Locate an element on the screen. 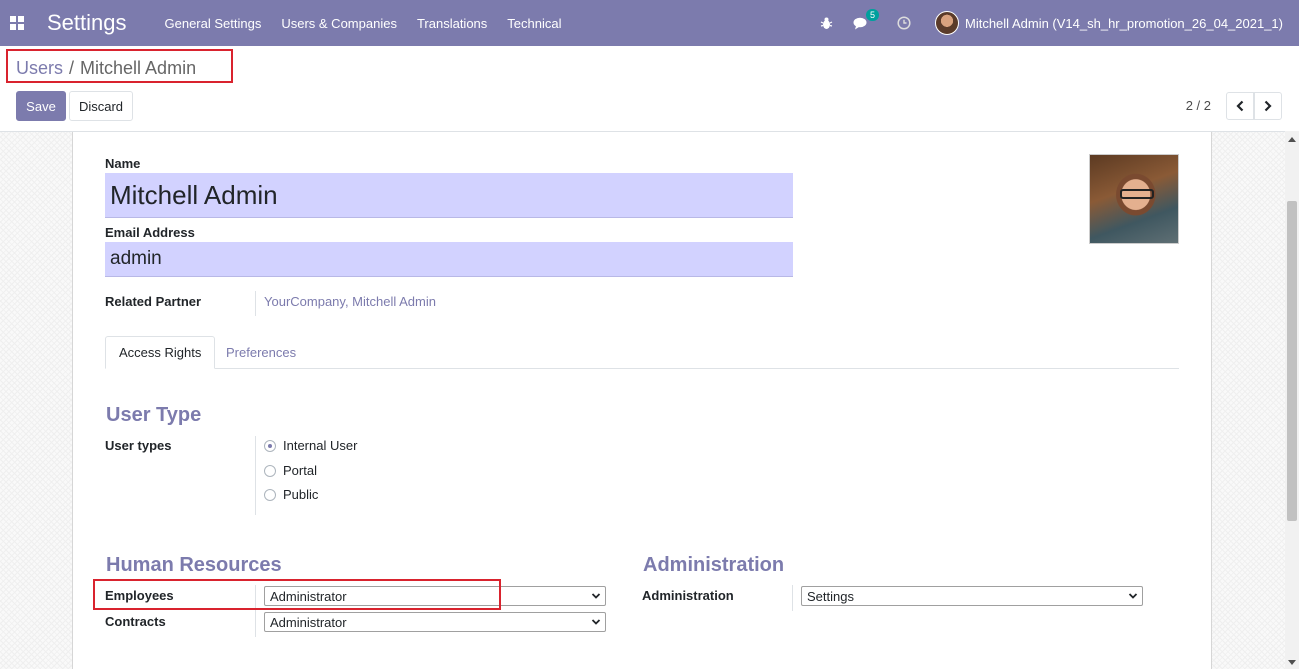  contracts-select: Administrator is located at coordinates (435, 622).